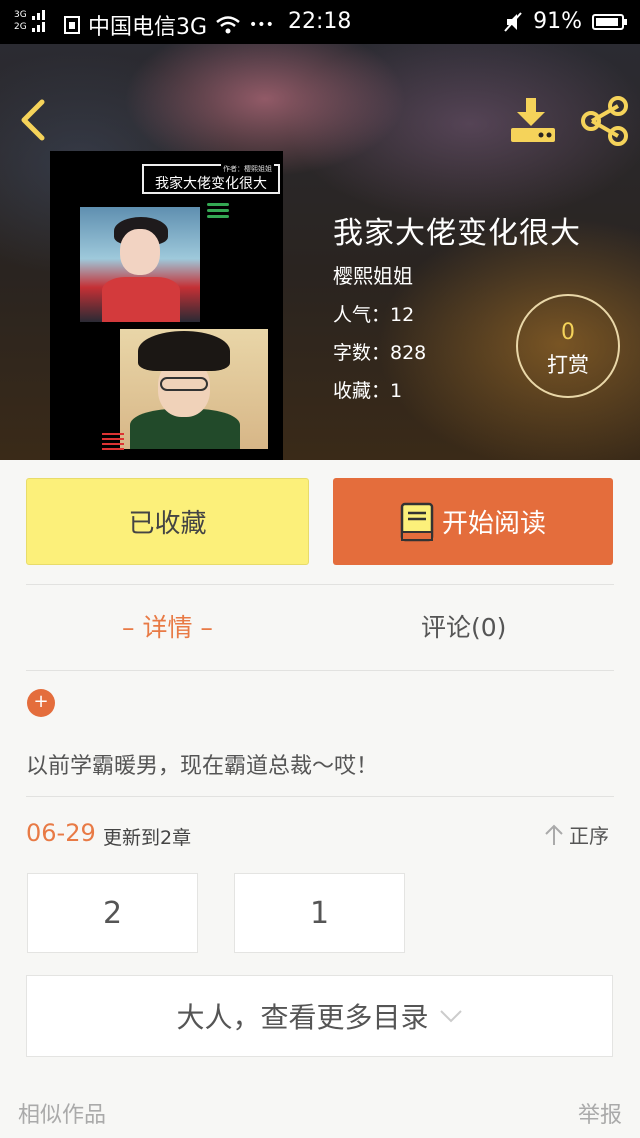 The width and height of the screenshot is (640, 1138). I want to click on cover-title: 我家大佬变化很大, so click(211, 184).